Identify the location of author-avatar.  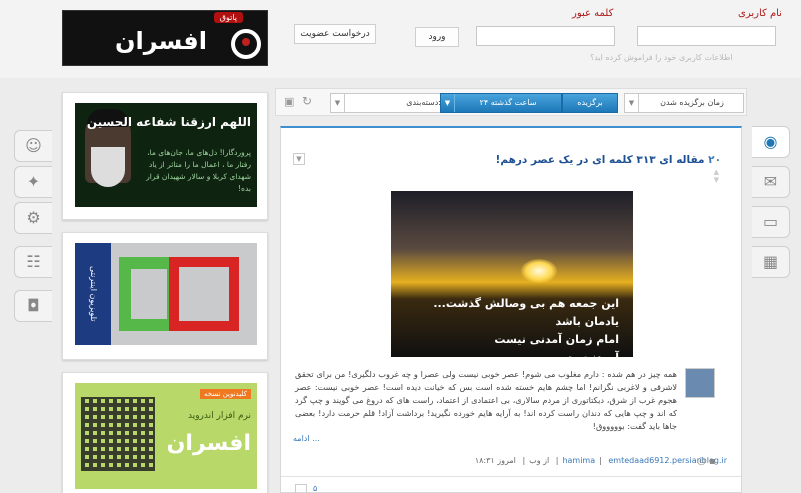
(700, 383).